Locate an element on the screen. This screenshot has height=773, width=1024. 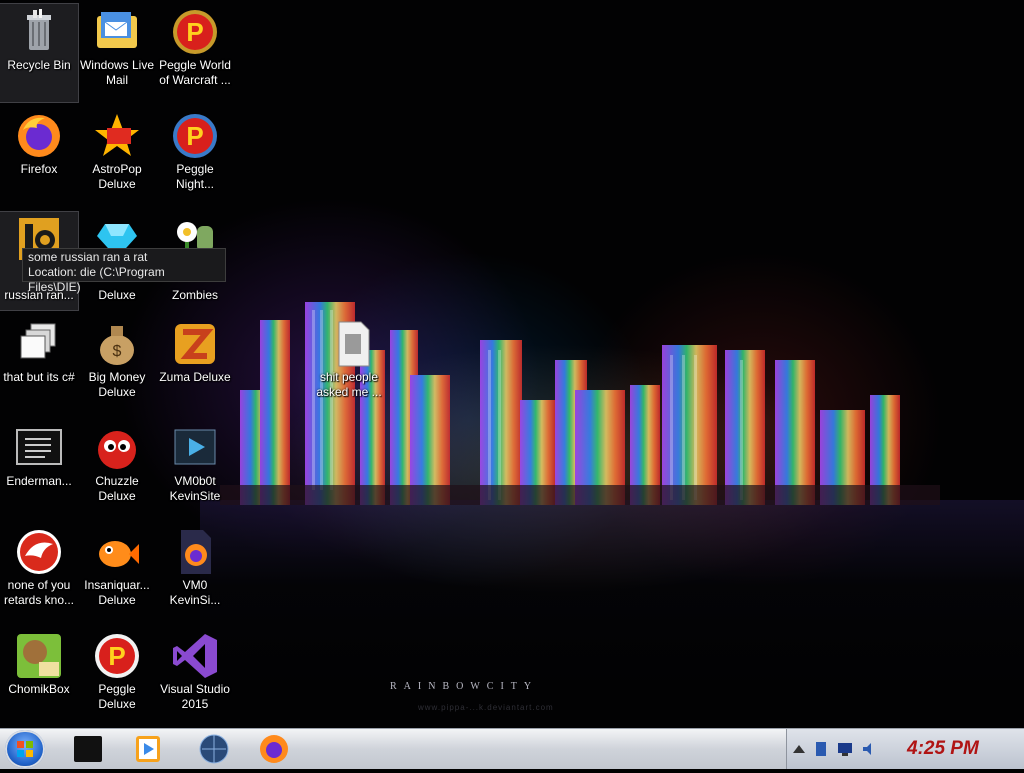
desktop-icon-label: Firefox is located at coordinates (39, 169).